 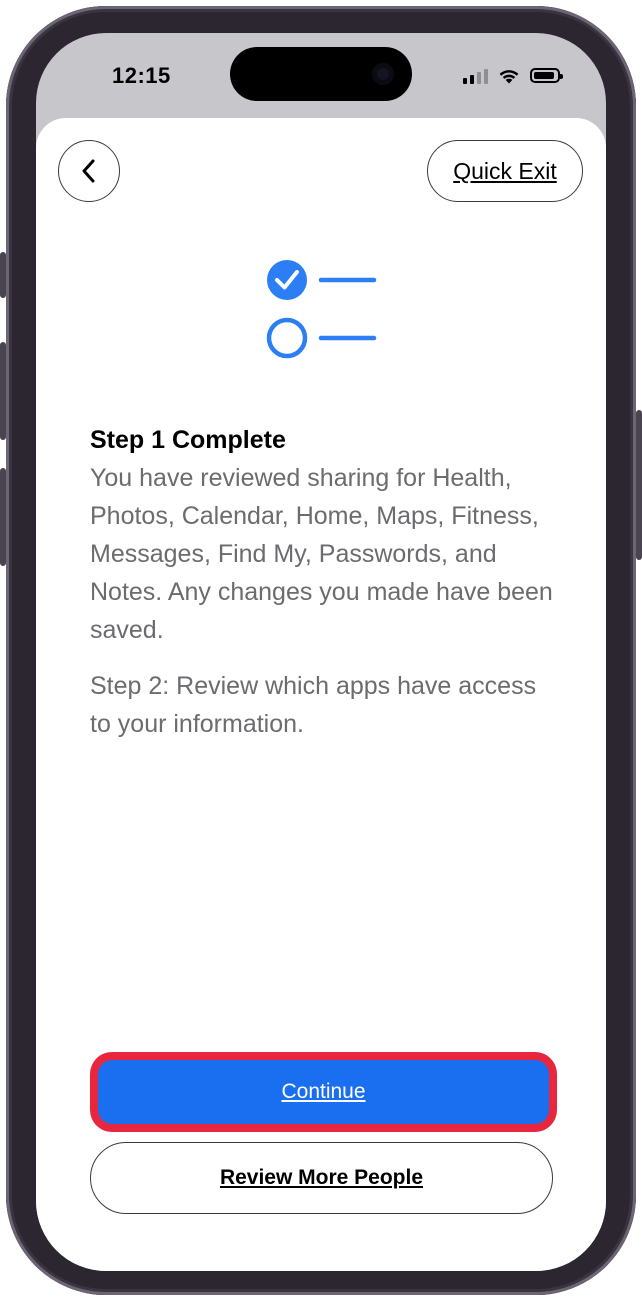 What do you see at coordinates (3, 391) in the screenshot?
I see `volume-up-button` at bounding box center [3, 391].